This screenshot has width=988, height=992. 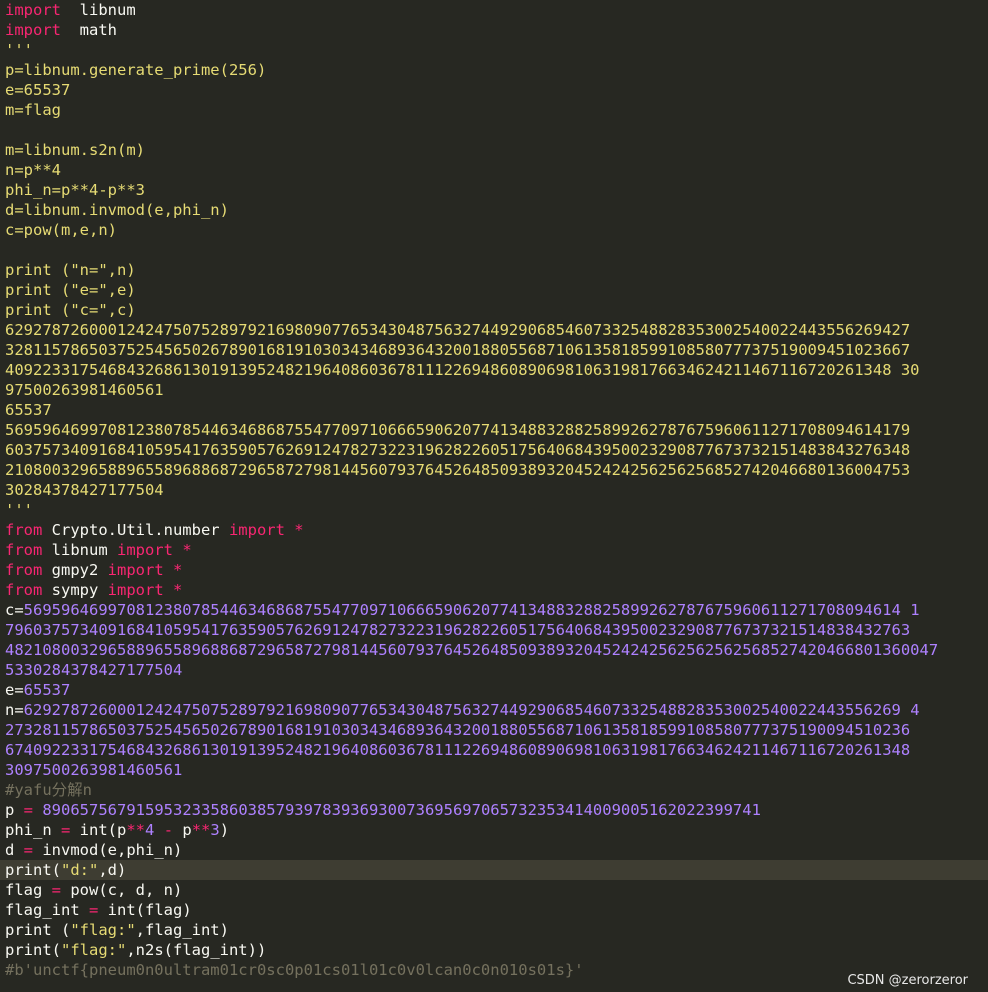 What do you see at coordinates (494, 310) in the screenshot?
I see `code-line: print ("c=",c)` at bounding box center [494, 310].